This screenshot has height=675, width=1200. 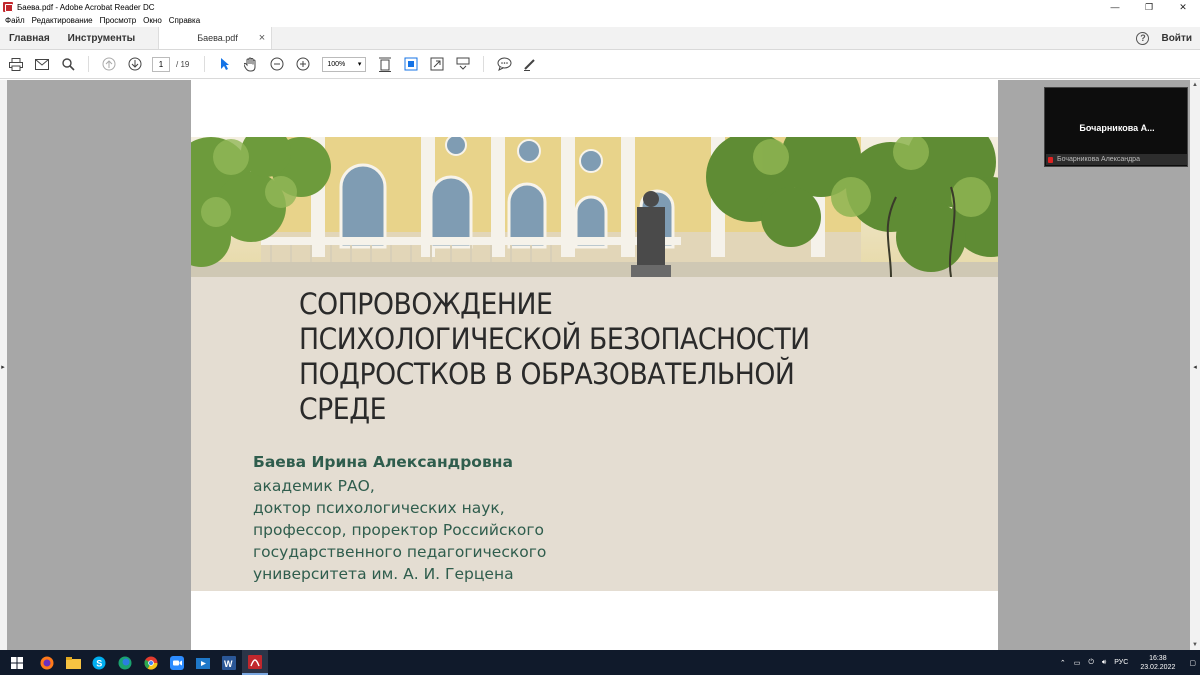 I want to click on maximize-button: ❐, so click(x=1149, y=7).